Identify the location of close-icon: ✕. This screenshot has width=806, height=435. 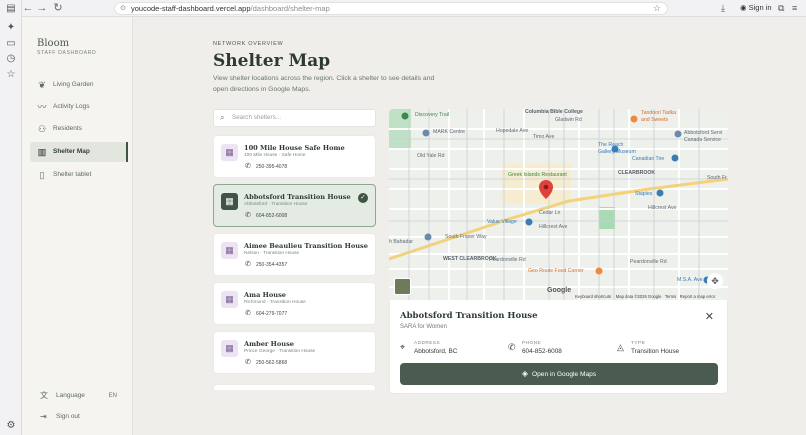
(709, 317).